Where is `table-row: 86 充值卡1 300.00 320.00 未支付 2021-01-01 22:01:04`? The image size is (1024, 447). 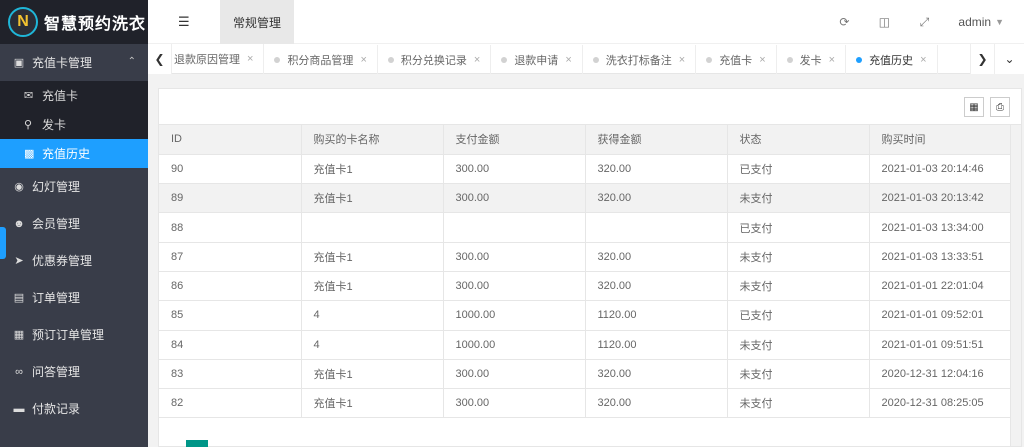
table-row: 86 充值卡1 300.00 320.00 未支付 2021-01-01 22:01:04 is located at coordinates (585, 286).